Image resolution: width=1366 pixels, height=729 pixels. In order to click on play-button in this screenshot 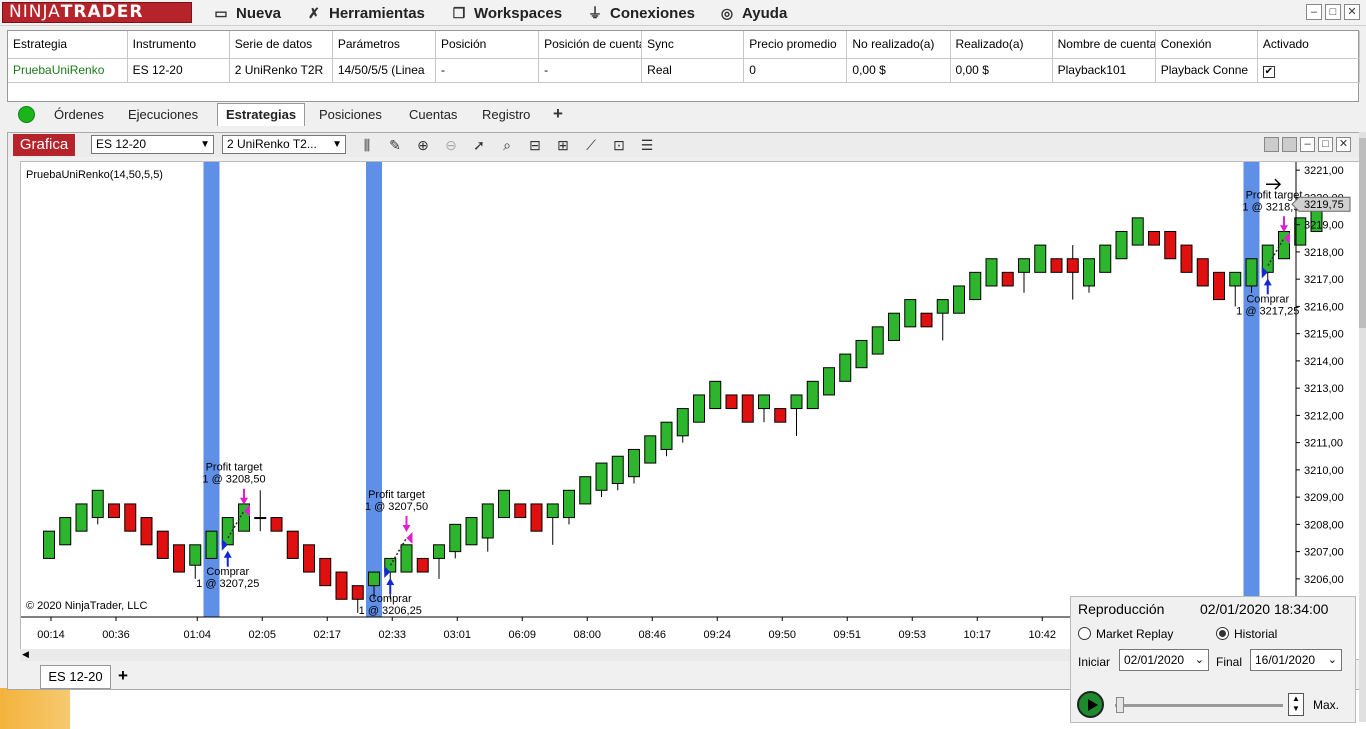, I will do `click(1090, 704)`.